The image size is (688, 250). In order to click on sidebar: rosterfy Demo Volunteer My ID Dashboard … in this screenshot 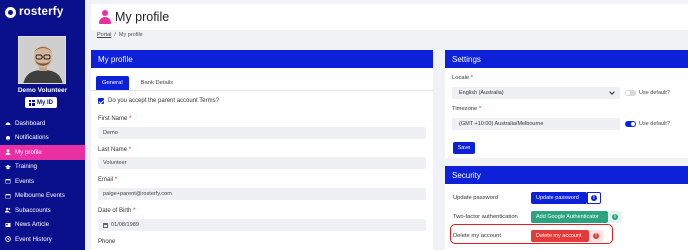, I will do `click(42, 125)`.